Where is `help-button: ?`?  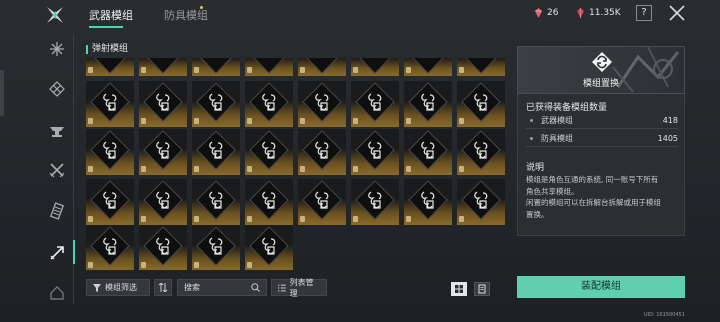 help-button: ? is located at coordinates (644, 13).